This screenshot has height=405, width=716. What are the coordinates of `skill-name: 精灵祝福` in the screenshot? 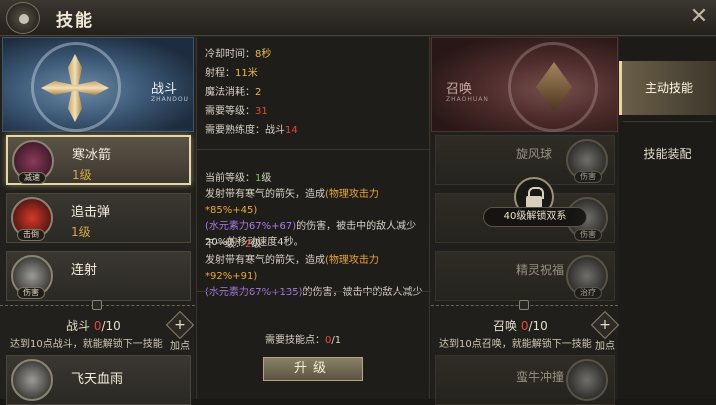 It's located at (540, 270).